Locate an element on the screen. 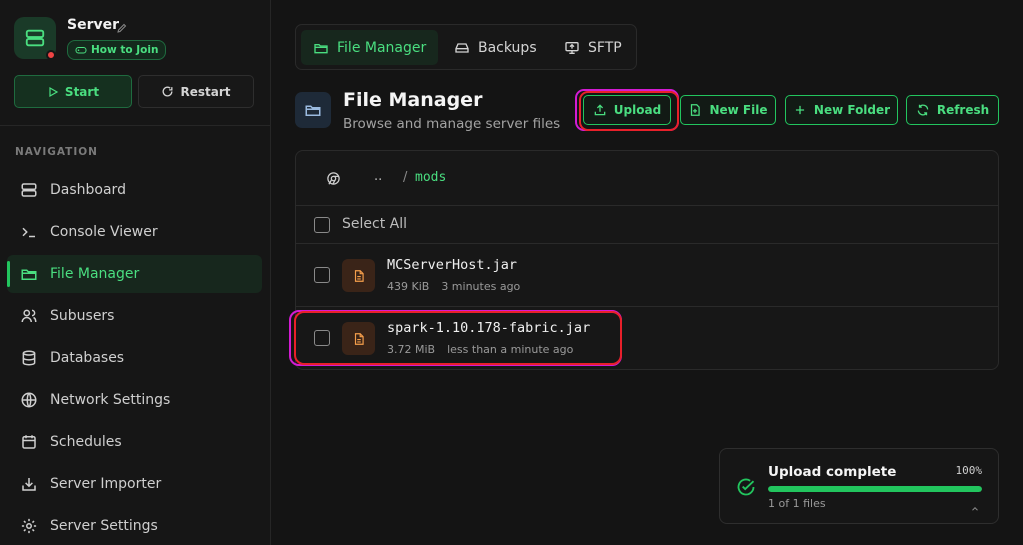  refresh-icon is located at coordinates (923, 110).